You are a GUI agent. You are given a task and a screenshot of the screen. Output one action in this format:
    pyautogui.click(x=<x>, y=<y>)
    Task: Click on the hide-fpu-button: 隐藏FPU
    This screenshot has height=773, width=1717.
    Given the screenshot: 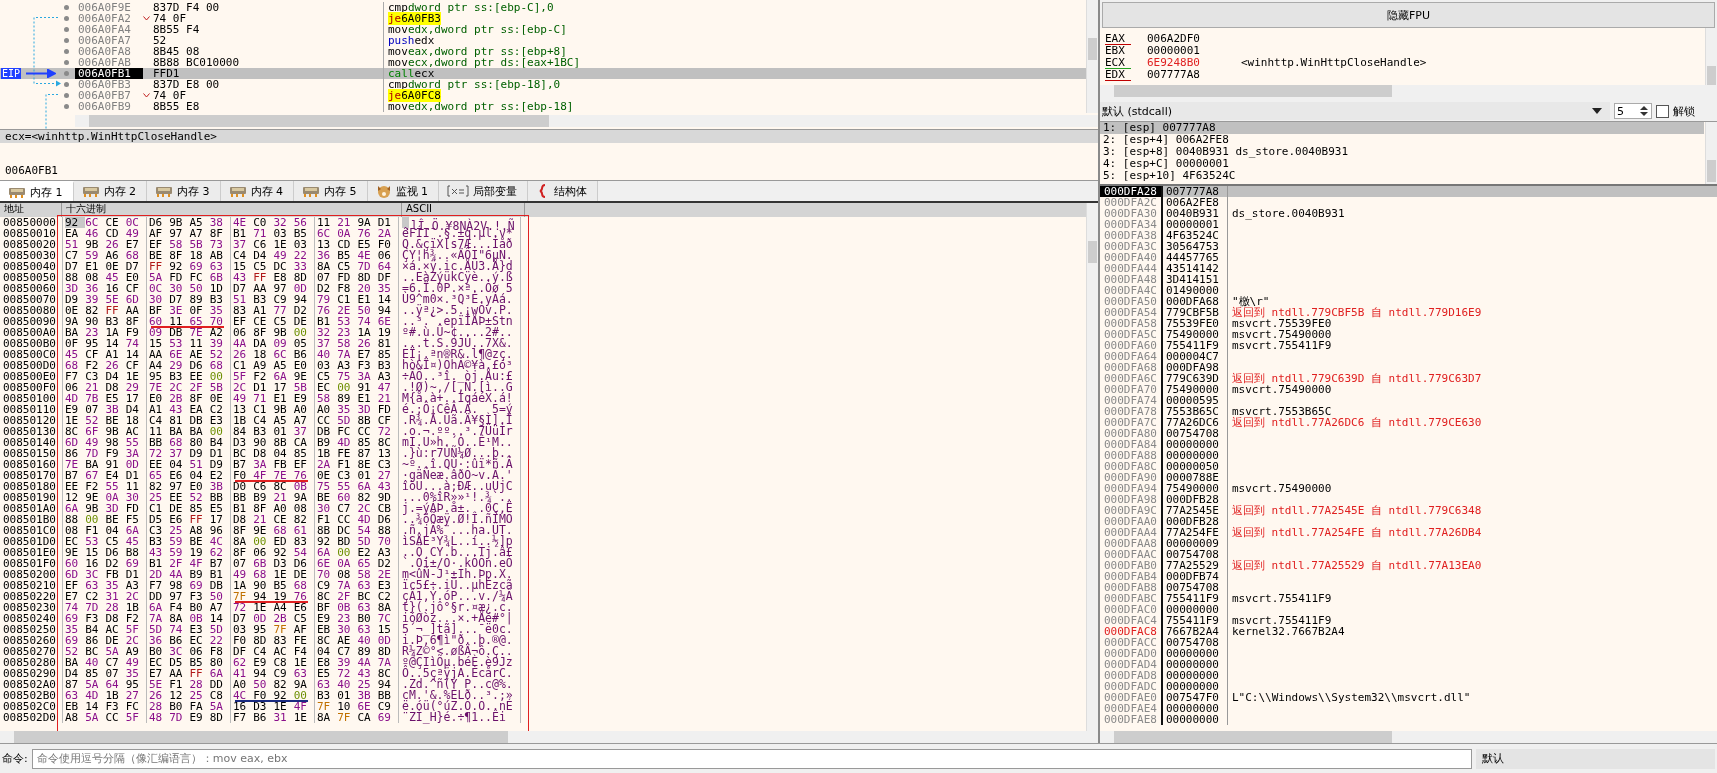 What is the action you would take?
    pyautogui.click(x=1408, y=15)
    